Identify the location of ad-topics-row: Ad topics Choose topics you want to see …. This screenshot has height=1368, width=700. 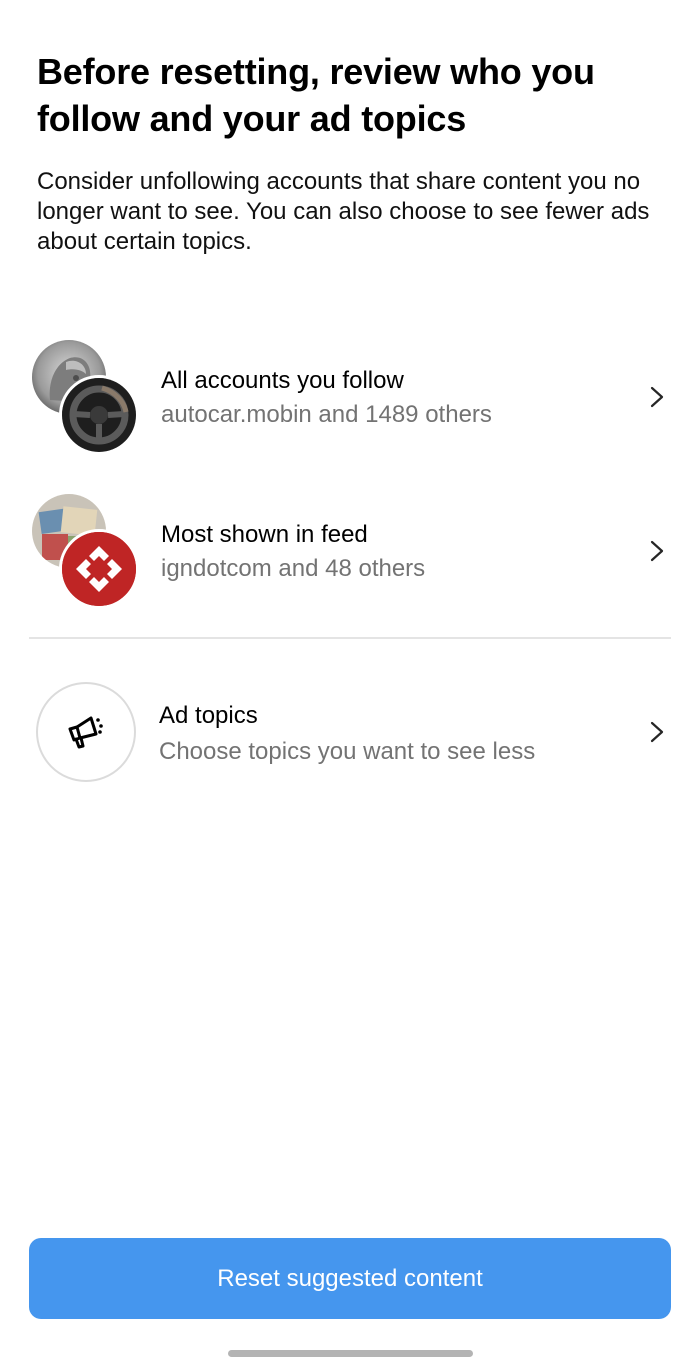
(350, 732).